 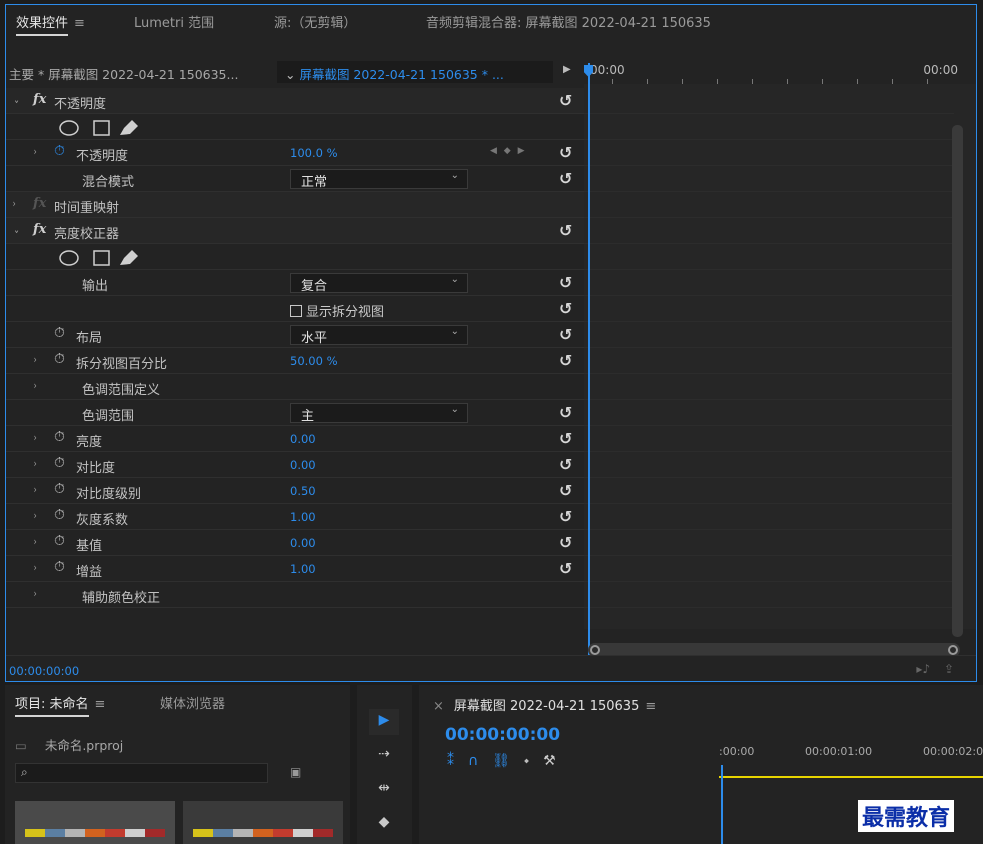 What do you see at coordinates (141, 773) in the screenshot?
I see `project-search-input: ⌕` at bounding box center [141, 773].